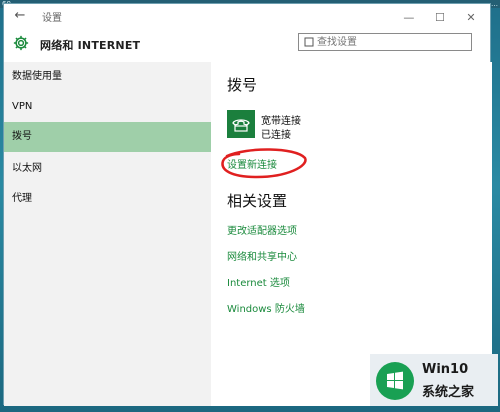 Image resolution: width=500 pixels, height=412 pixels. What do you see at coordinates (276, 135) in the screenshot?
I see `connection-status: 已连接` at bounding box center [276, 135].